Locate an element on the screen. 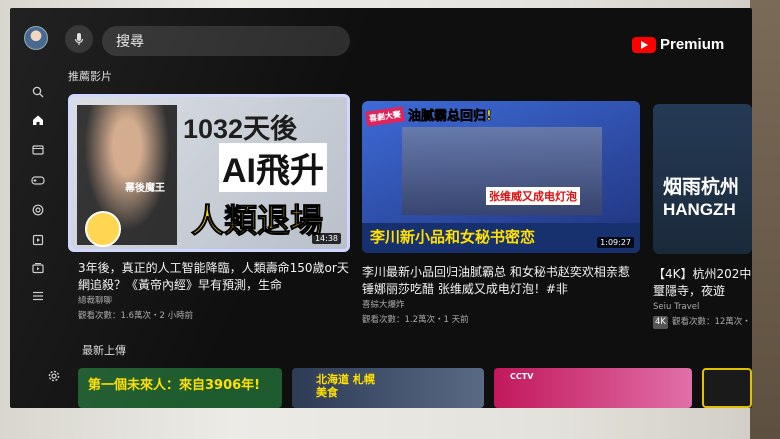  section-title-latest: 最新上傳 is located at coordinates (104, 350).